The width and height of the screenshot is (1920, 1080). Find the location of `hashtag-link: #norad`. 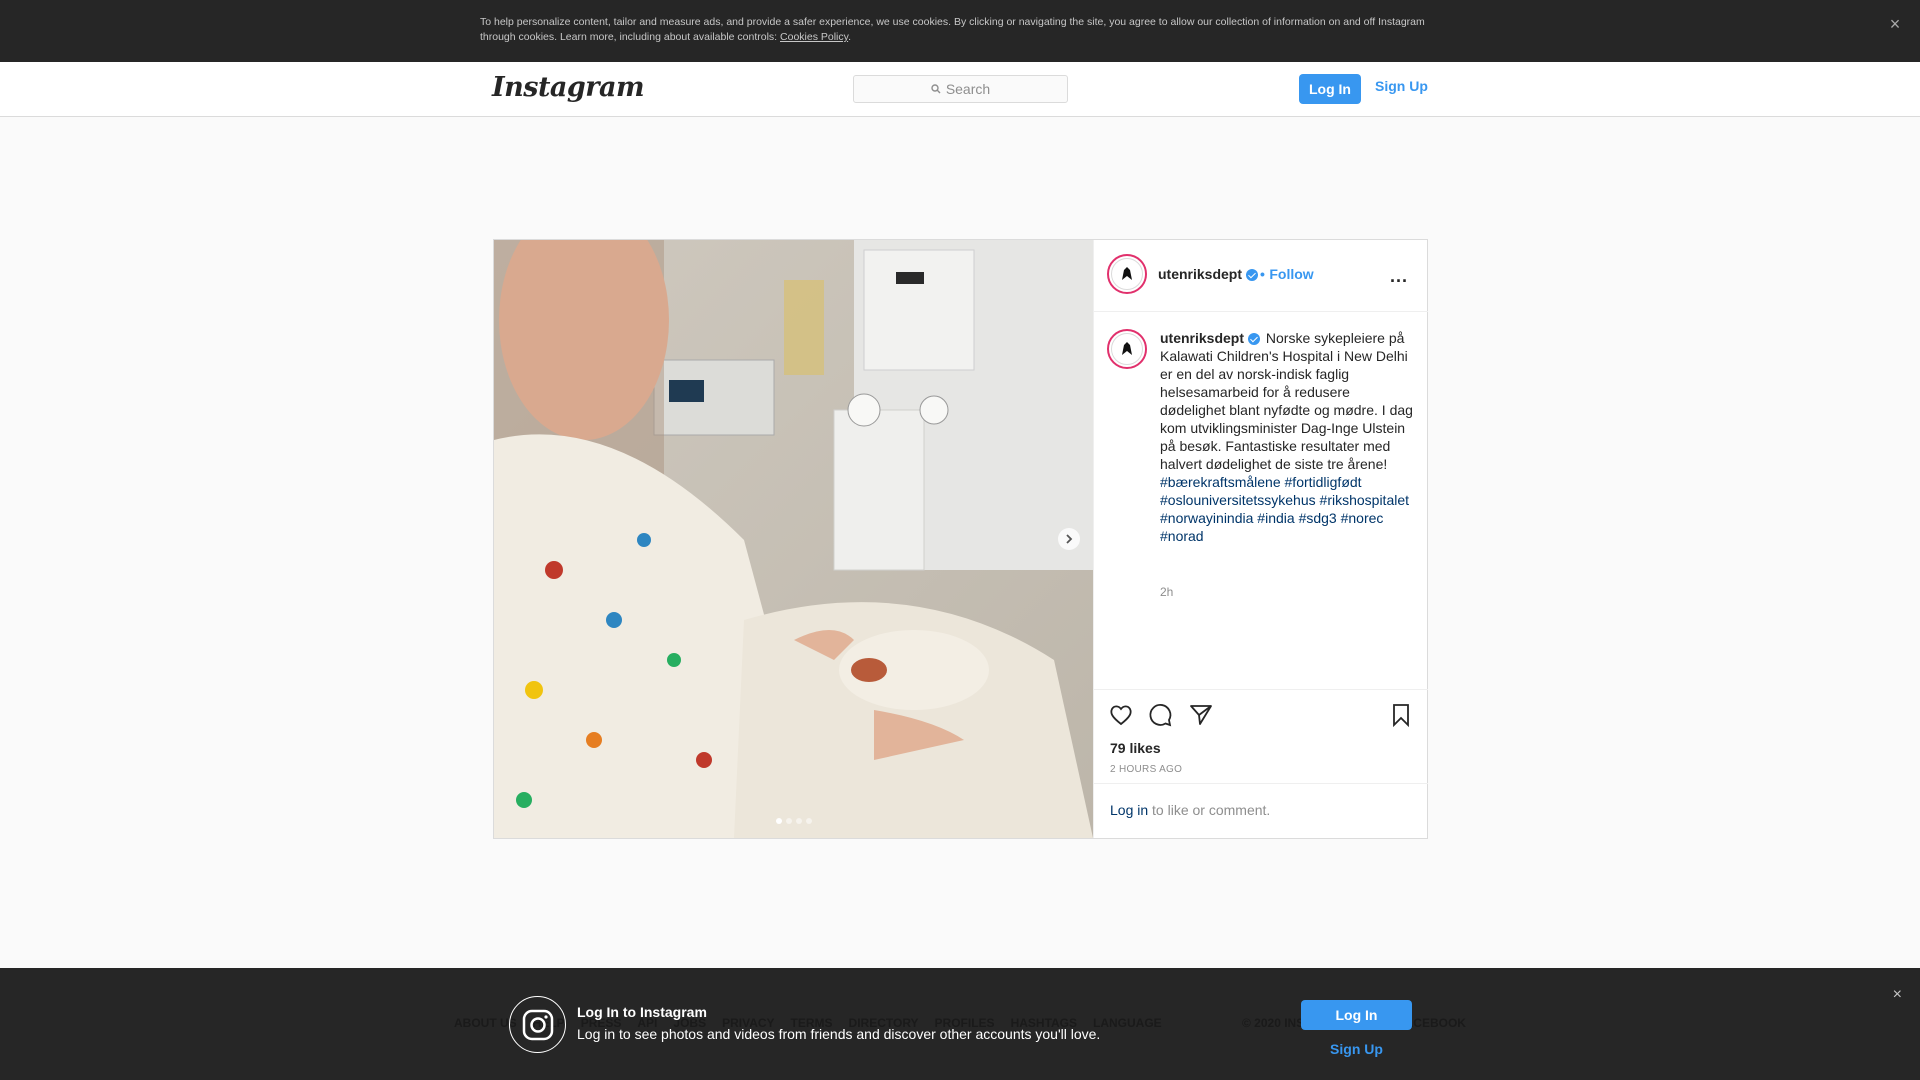

hashtag-link: #norad is located at coordinates (1182, 536).